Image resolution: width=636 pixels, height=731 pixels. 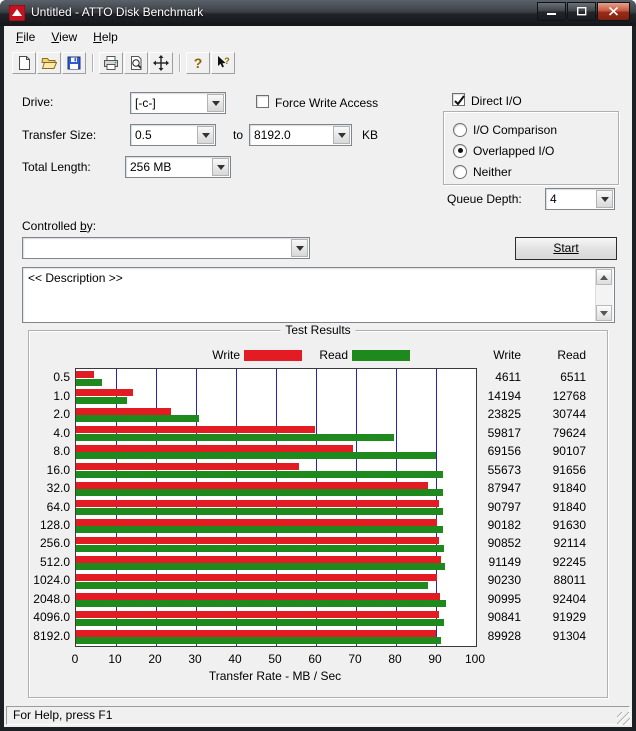 I want to click on drive-label: Drive:, so click(x=38, y=102).